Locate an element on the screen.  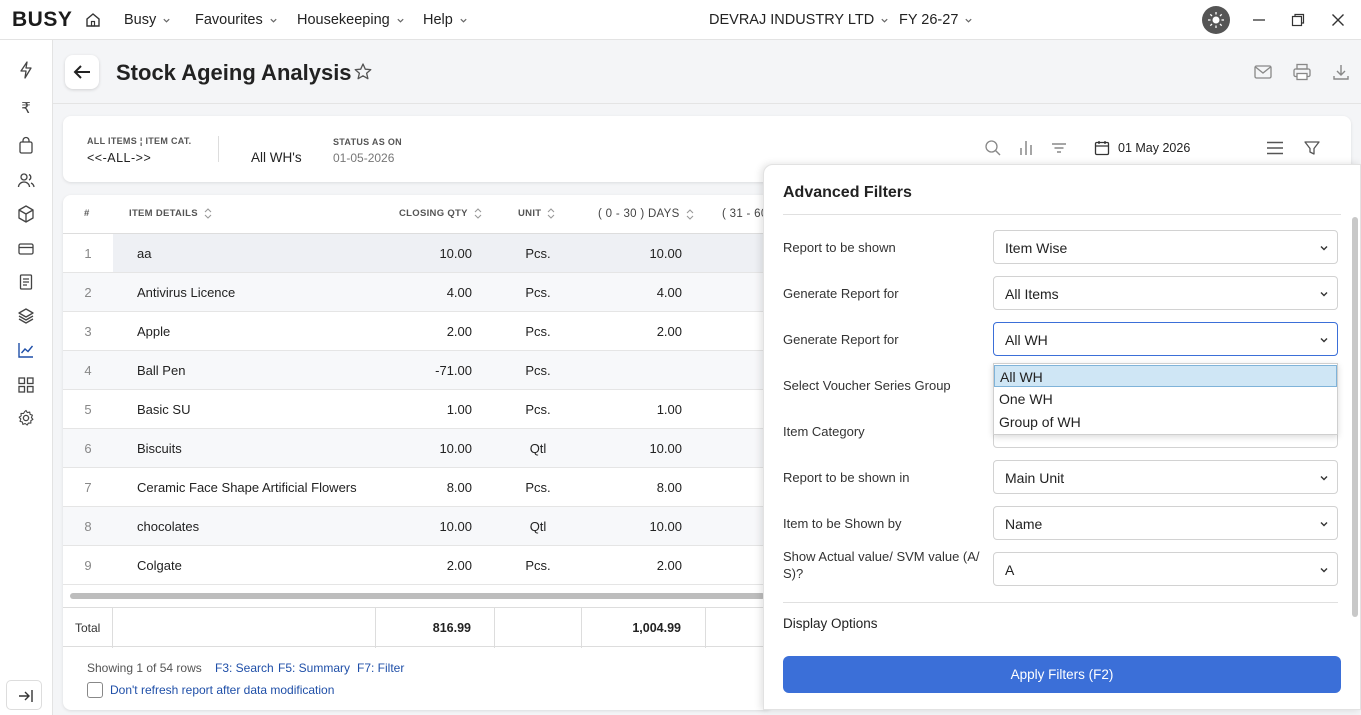
dropdown-option-group-of-wh: Group of WH is located at coordinates (1165, 422).